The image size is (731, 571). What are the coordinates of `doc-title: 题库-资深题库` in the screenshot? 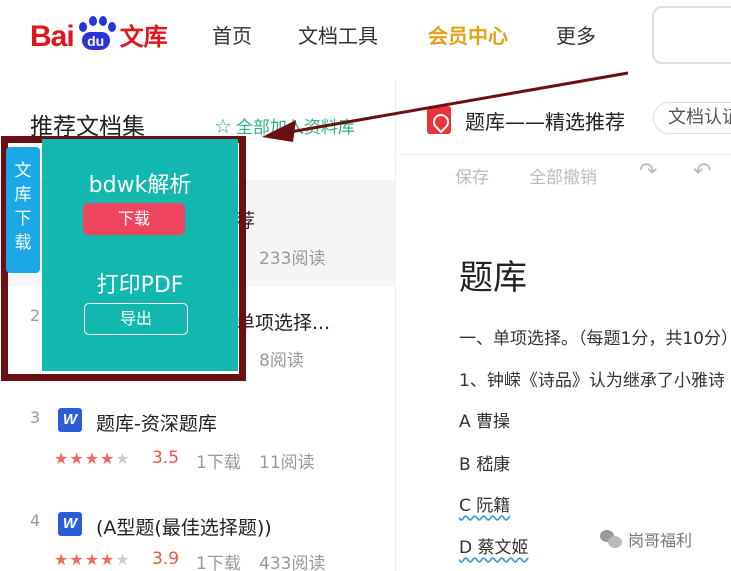 It's located at (156, 424).